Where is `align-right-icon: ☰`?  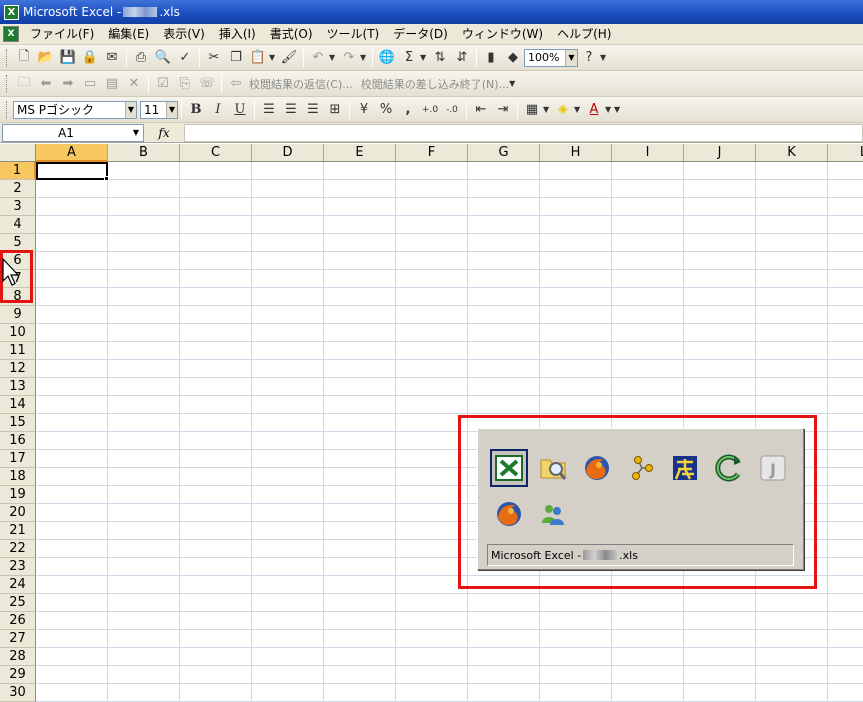 align-right-icon: ☰ is located at coordinates (313, 110).